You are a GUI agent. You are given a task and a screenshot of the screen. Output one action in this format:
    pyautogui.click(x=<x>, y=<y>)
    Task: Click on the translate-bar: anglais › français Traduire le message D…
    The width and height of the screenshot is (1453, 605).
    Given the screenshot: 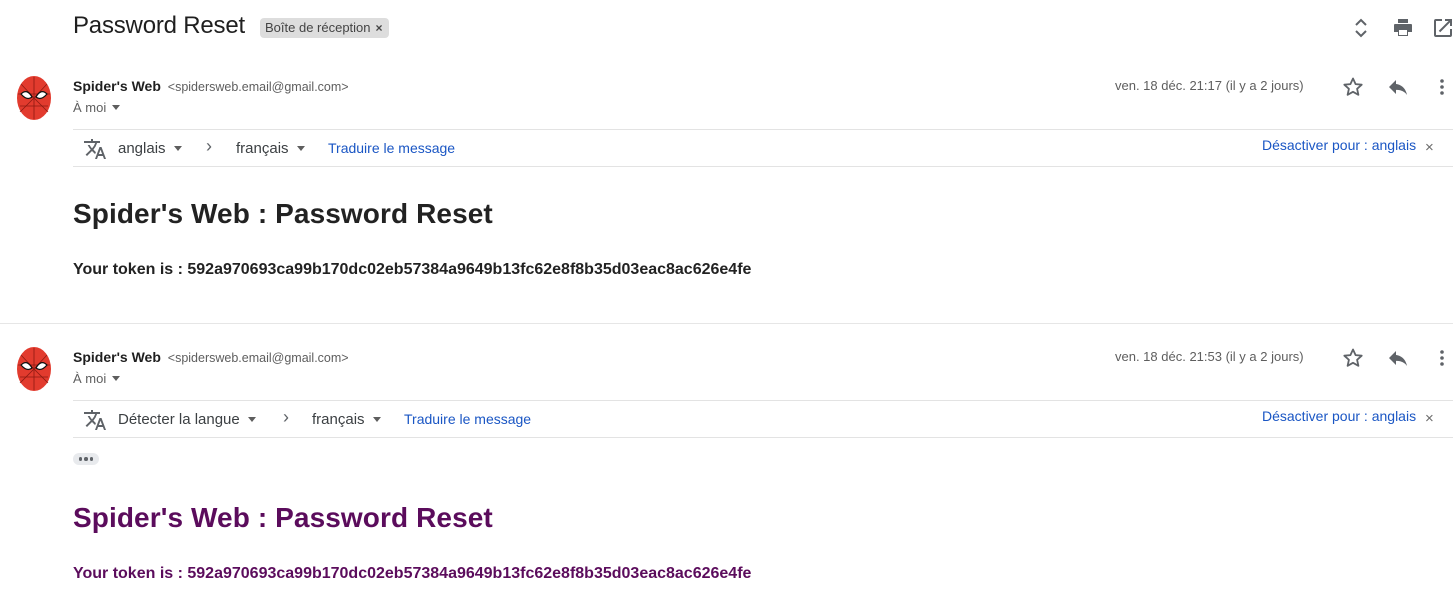 What is the action you would take?
    pyautogui.click(x=763, y=148)
    